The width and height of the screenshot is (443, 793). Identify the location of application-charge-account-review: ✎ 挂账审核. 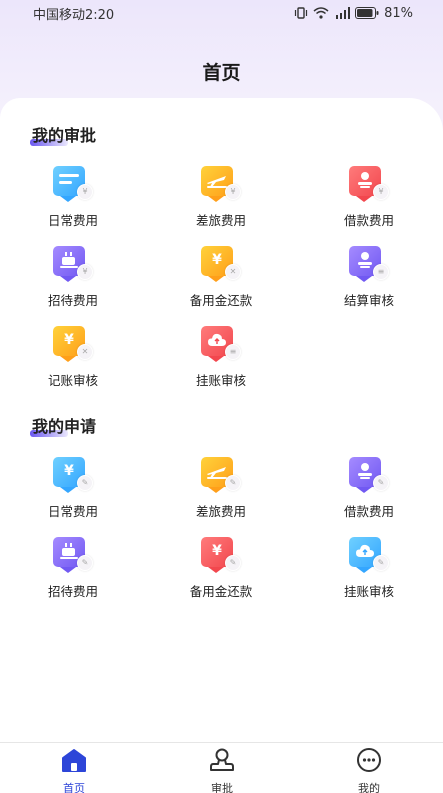
(369, 568).